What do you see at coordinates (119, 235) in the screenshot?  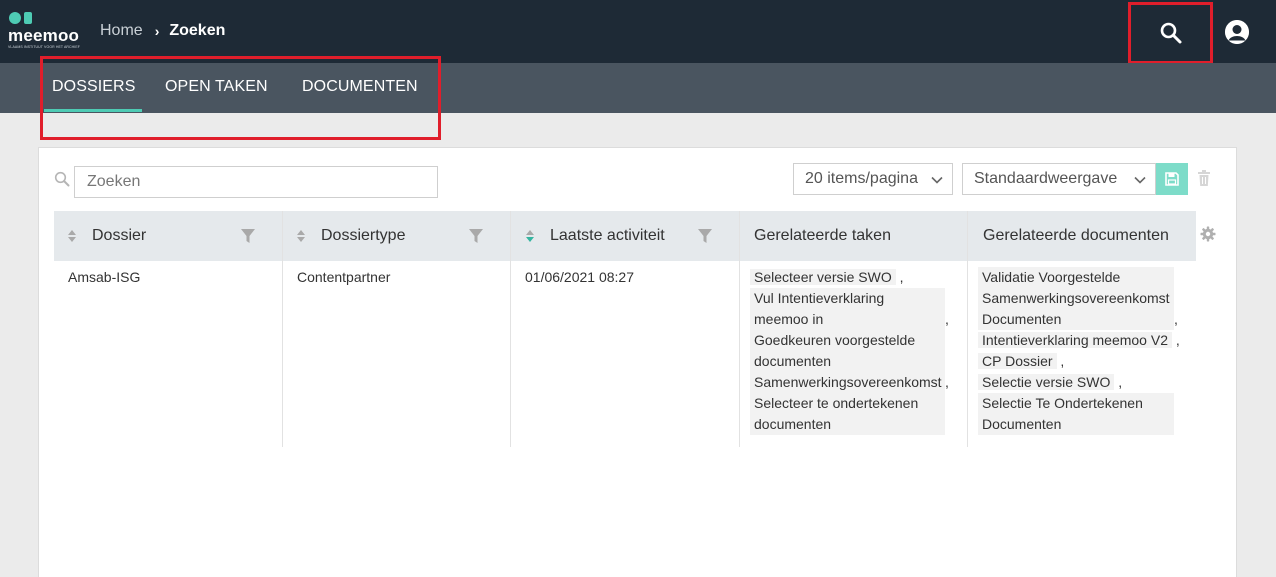 I see `column-label: Dossier` at bounding box center [119, 235].